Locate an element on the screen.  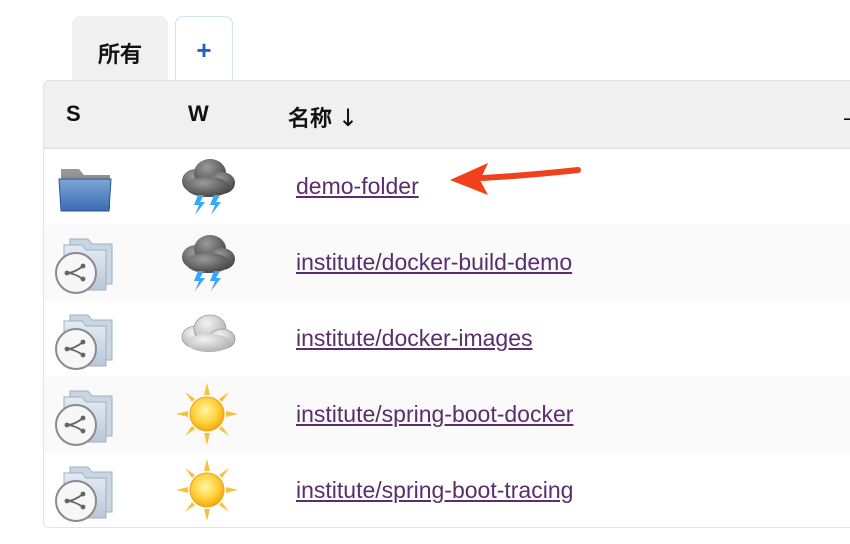
table-row: institute/spring-boot-tracing is located at coordinates (447, 490).